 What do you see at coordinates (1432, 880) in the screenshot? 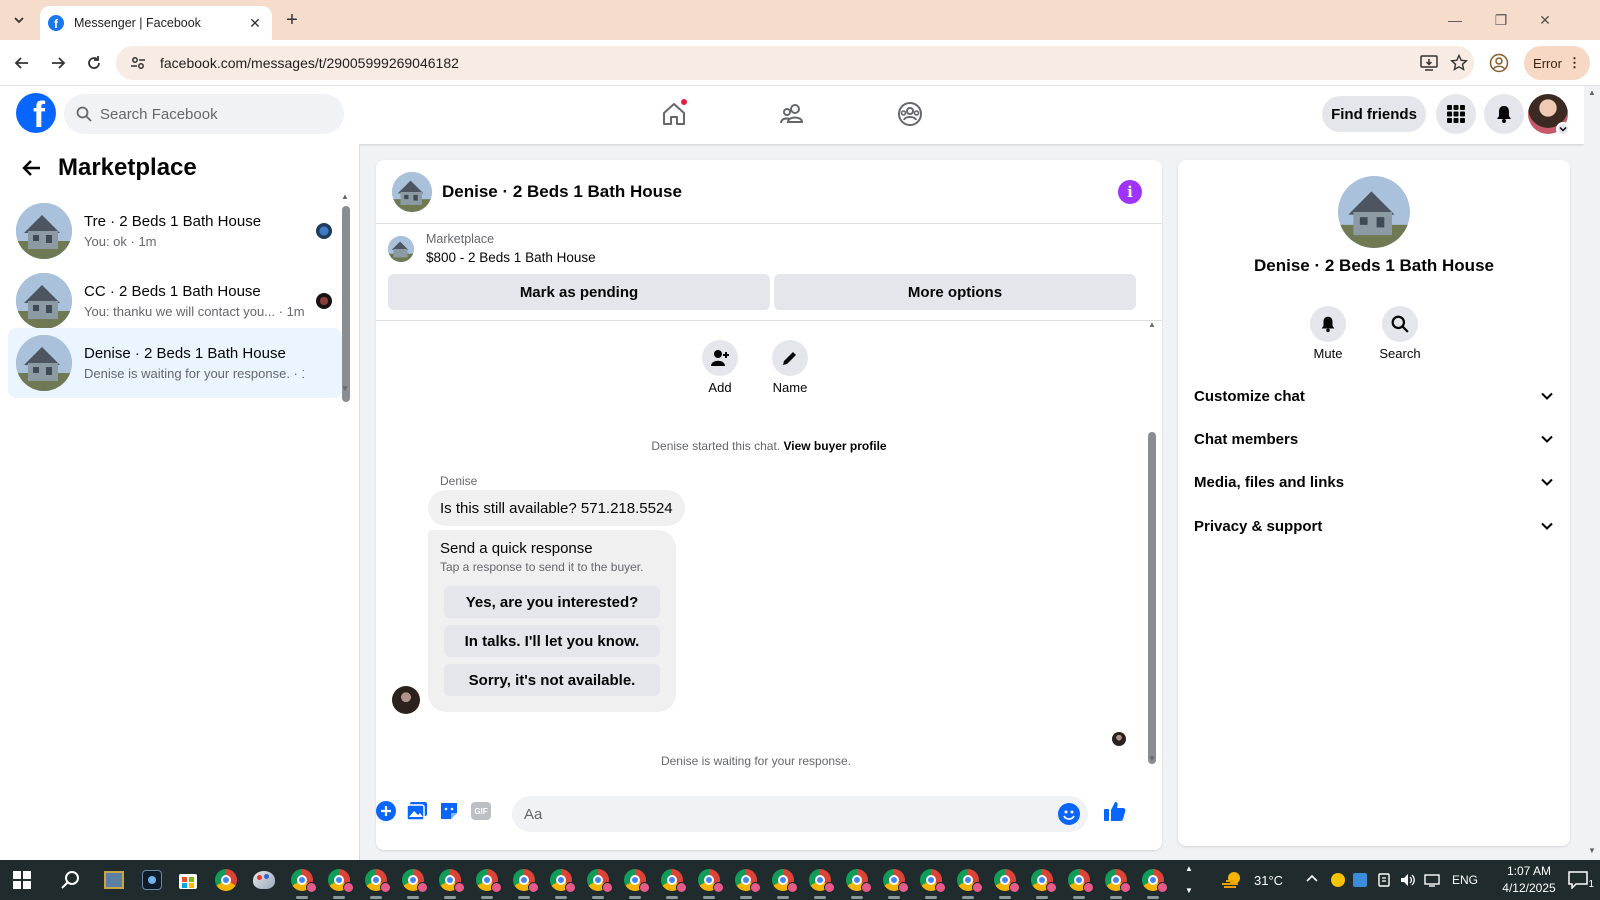
I see `network-icon` at bounding box center [1432, 880].